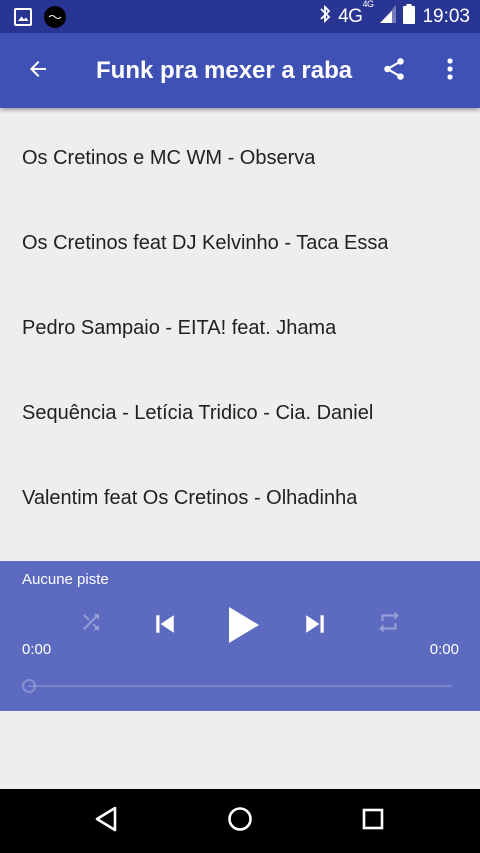  I want to click on bluetooth-icon, so click(325, 17).